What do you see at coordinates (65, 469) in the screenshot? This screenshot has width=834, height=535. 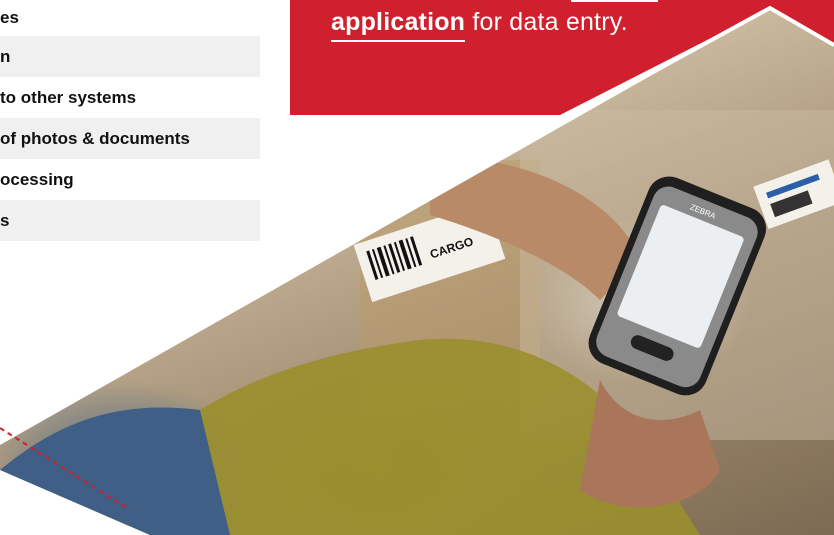 I see `dashed-accent-line` at bounding box center [65, 469].